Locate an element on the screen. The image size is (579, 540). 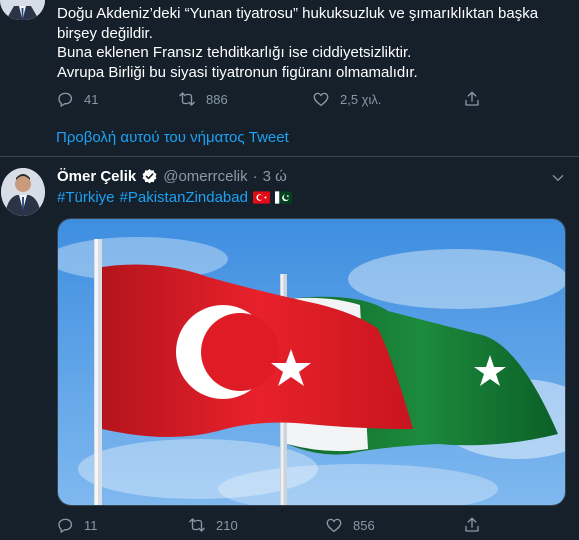
like-count: 2,5 χιλ. is located at coordinates (361, 99).